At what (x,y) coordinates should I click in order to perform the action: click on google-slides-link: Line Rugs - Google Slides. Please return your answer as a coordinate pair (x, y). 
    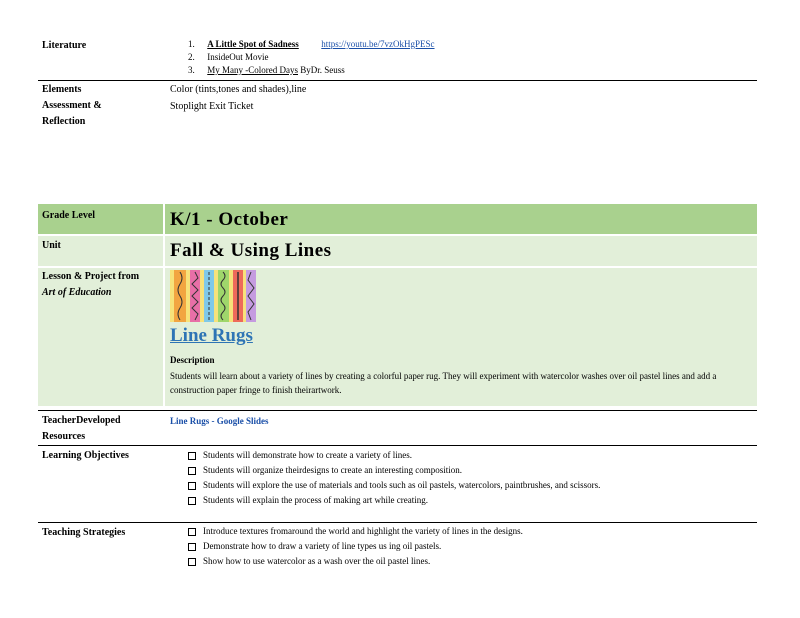
    Looking at the image, I should click on (219, 421).